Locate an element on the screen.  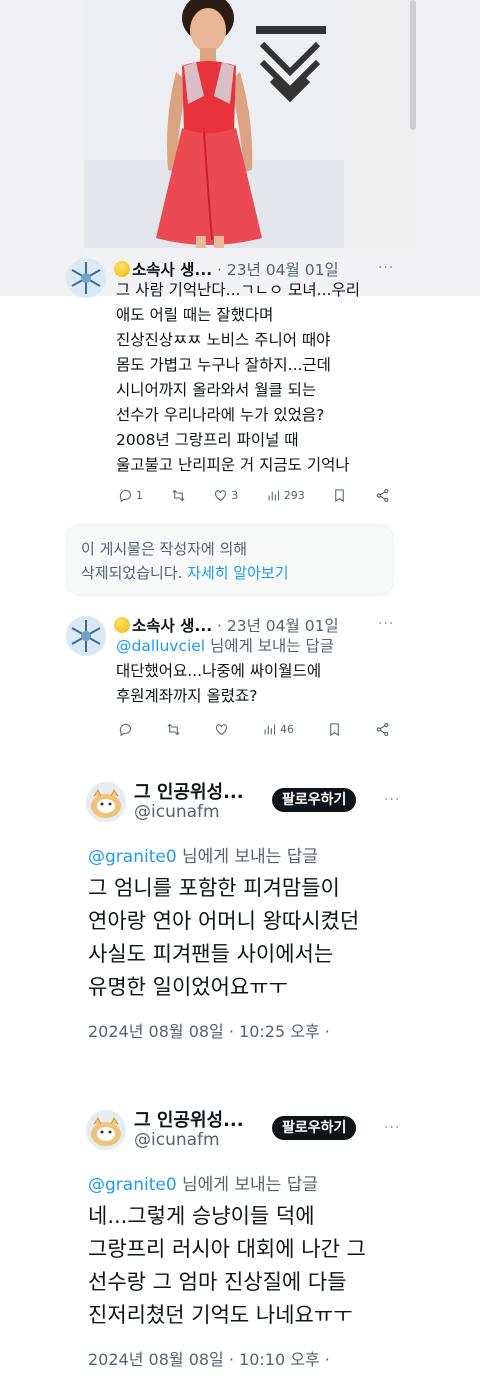
like-button: 3 is located at coordinates (225, 495).